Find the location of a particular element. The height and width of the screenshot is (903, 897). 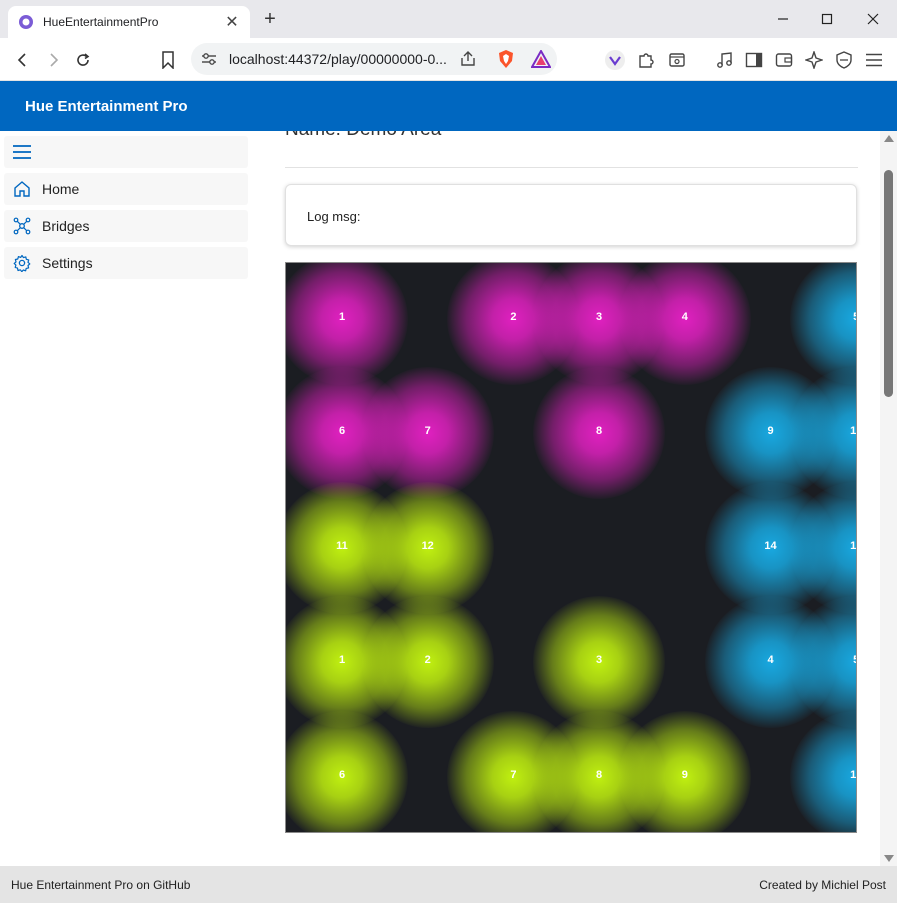

browser-toolbar: localhost:44372/play/00000000-0... 1 is located at coordinates (448, 67).